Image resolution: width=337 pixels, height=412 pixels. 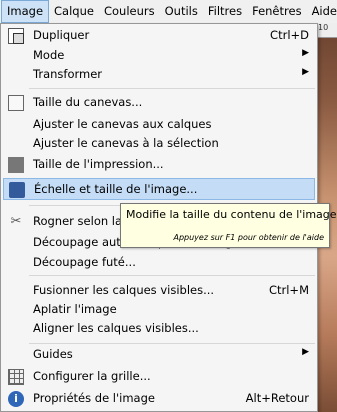 I want to click on ruler: 10, so click(x=327, y=30).